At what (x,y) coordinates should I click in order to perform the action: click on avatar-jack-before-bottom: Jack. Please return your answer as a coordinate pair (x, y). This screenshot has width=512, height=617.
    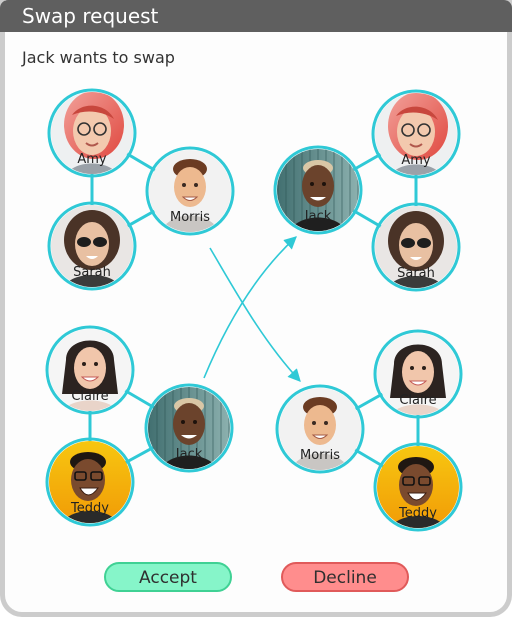
    Looking at the image, I should click on (189, 428).